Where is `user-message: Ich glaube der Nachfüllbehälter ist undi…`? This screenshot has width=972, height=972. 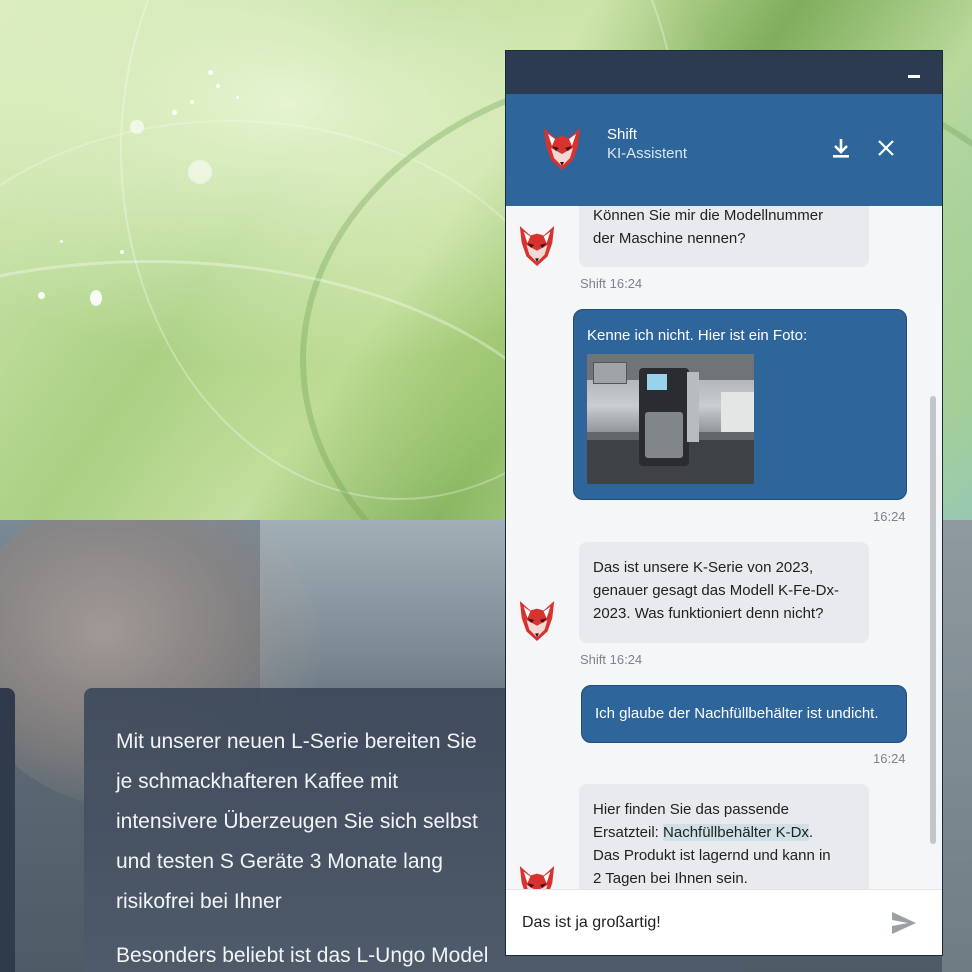 user-message: Ich glaube der Nachfüllbehälter ist undi… is located at coordinates (744, 714).